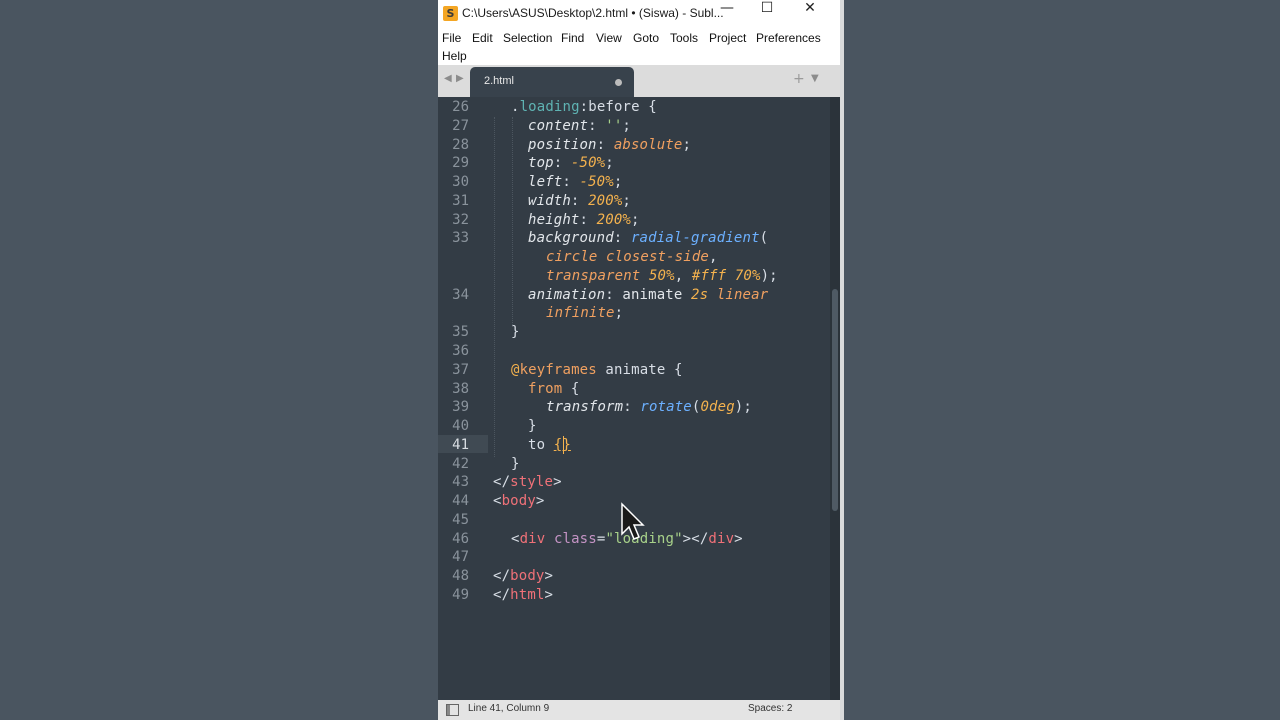 This screenshot has width=1280, height=720. I want to click on line-number: 32, so click(460, 220).